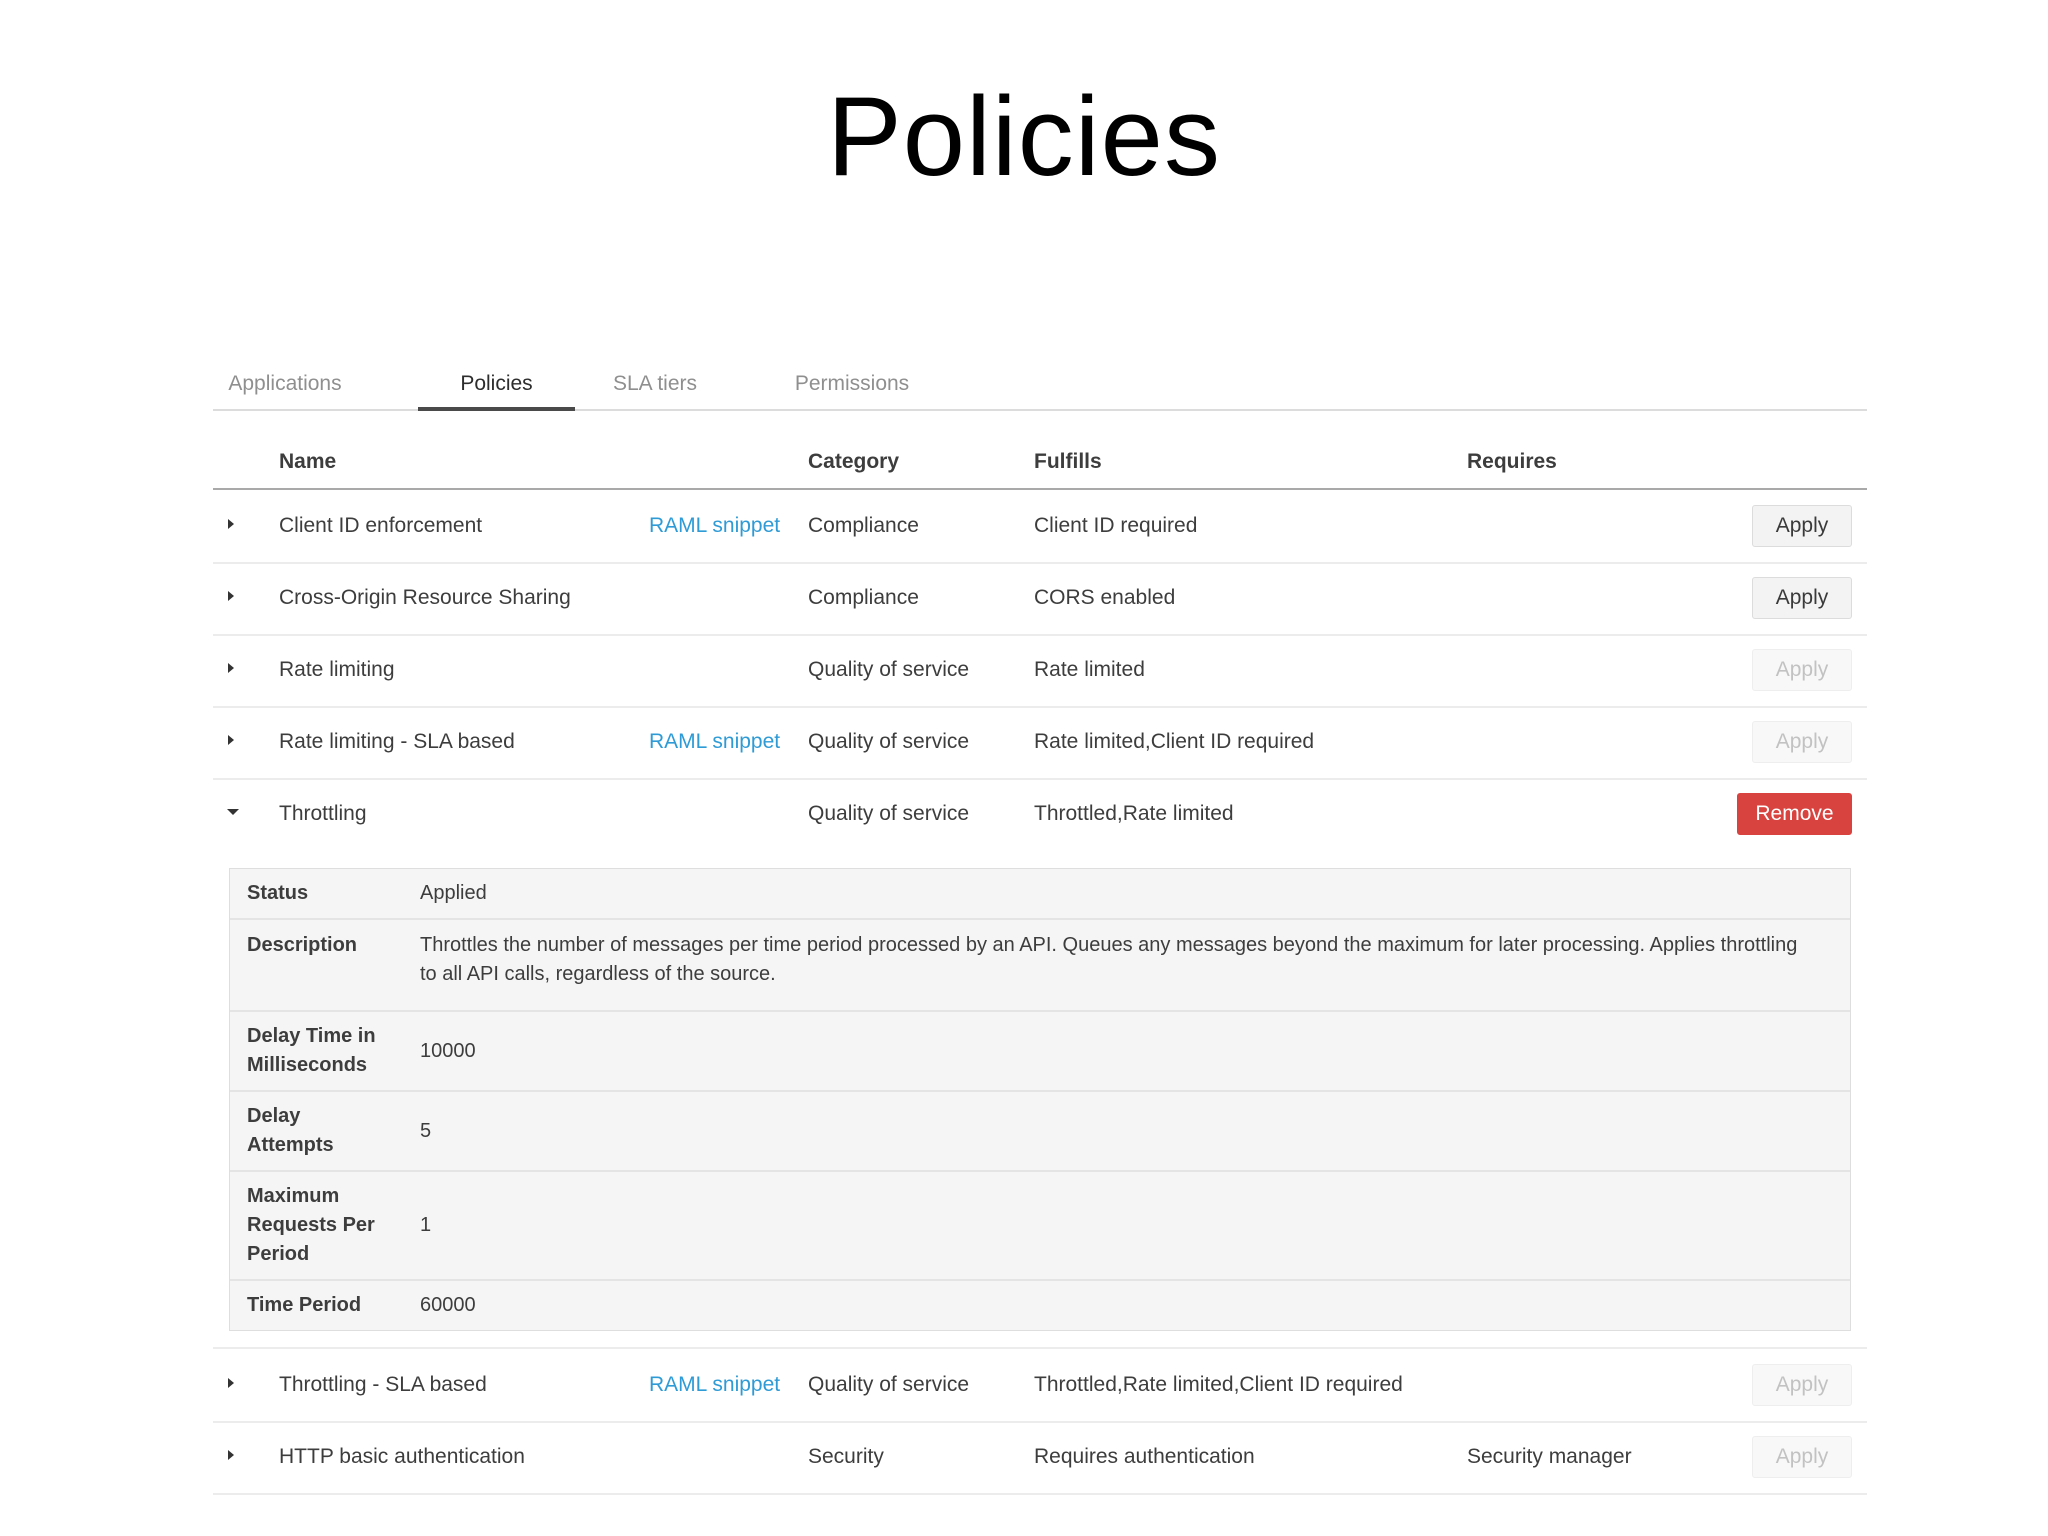  I want to click on tab-applications: Applications, so click(285, 382).